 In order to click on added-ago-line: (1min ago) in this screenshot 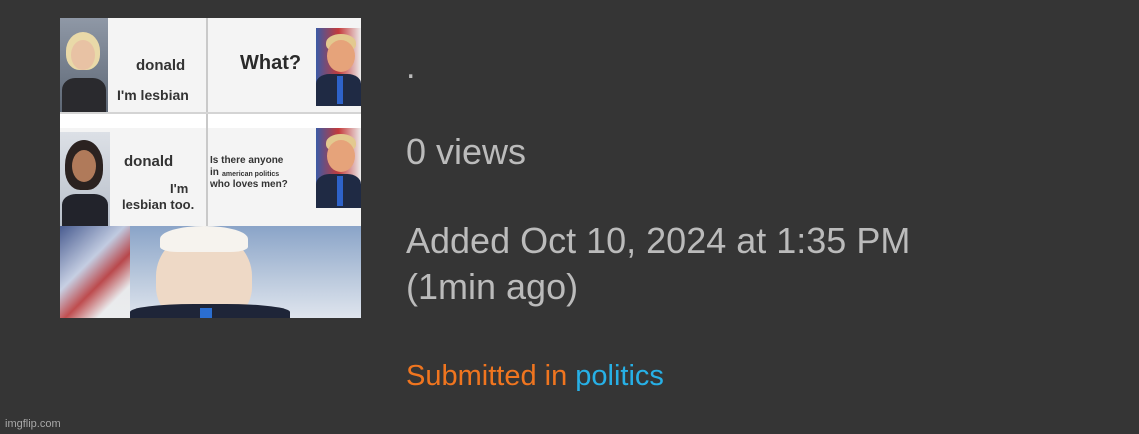, I will do `click(492, 286)`.